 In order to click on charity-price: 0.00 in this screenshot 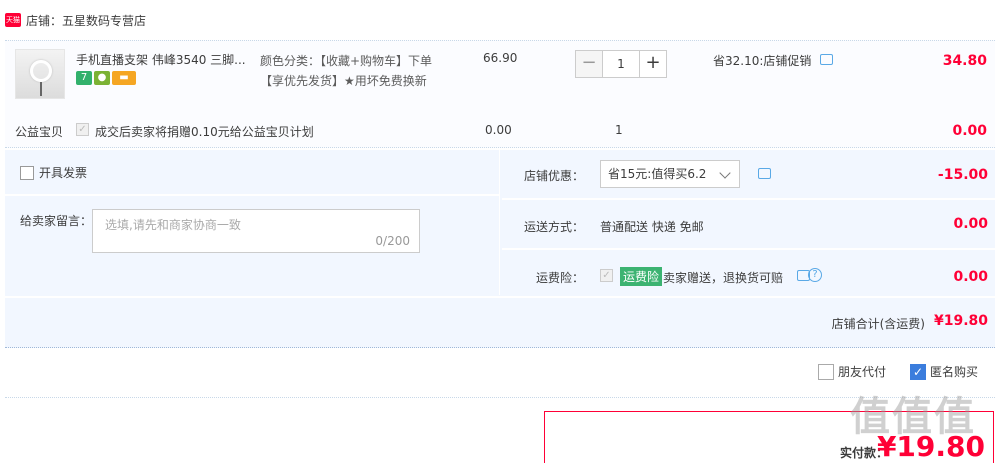, I will do `click(498, 130)`.